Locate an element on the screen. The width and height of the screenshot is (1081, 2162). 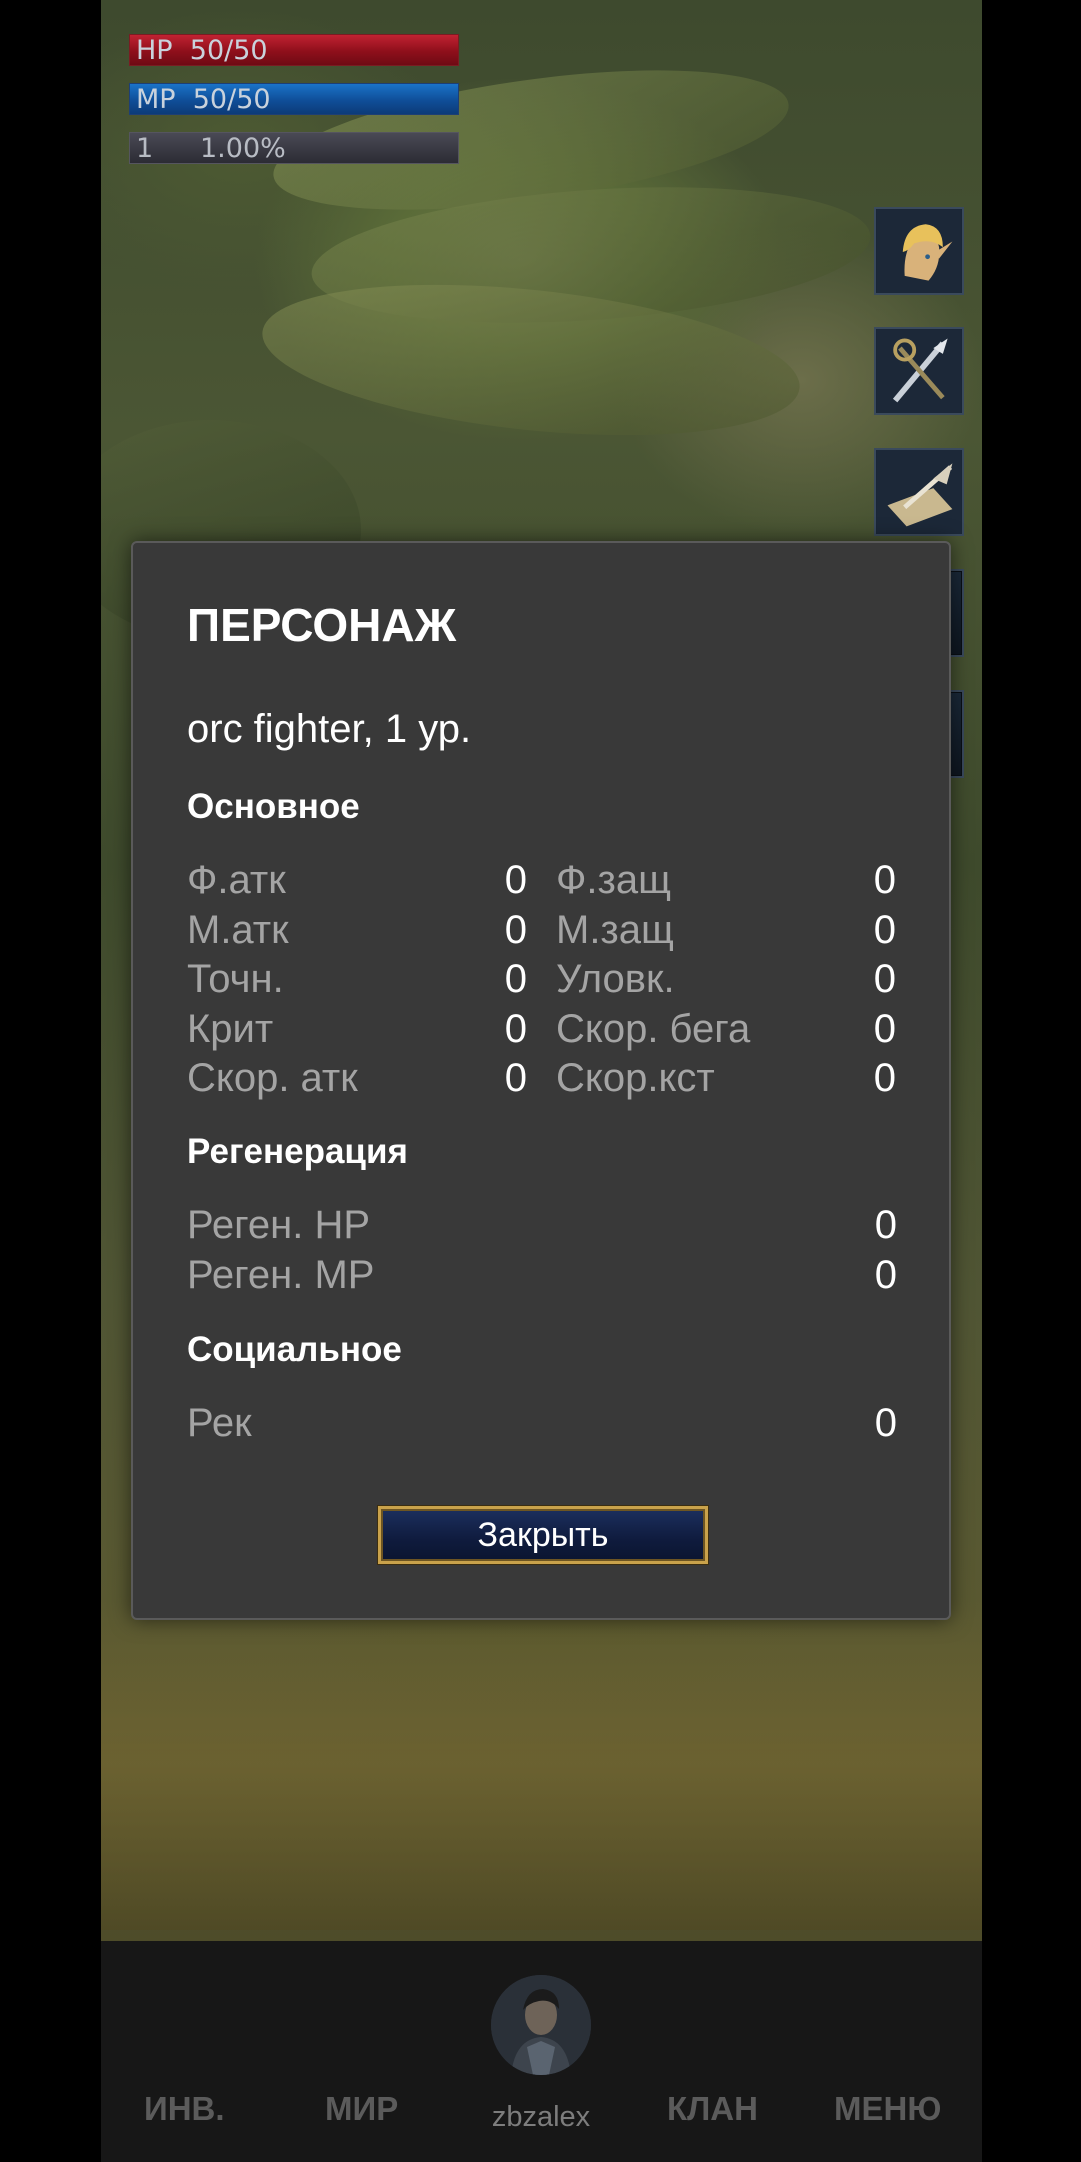
nav-world: МИР is located at coordinates (361, 2109).